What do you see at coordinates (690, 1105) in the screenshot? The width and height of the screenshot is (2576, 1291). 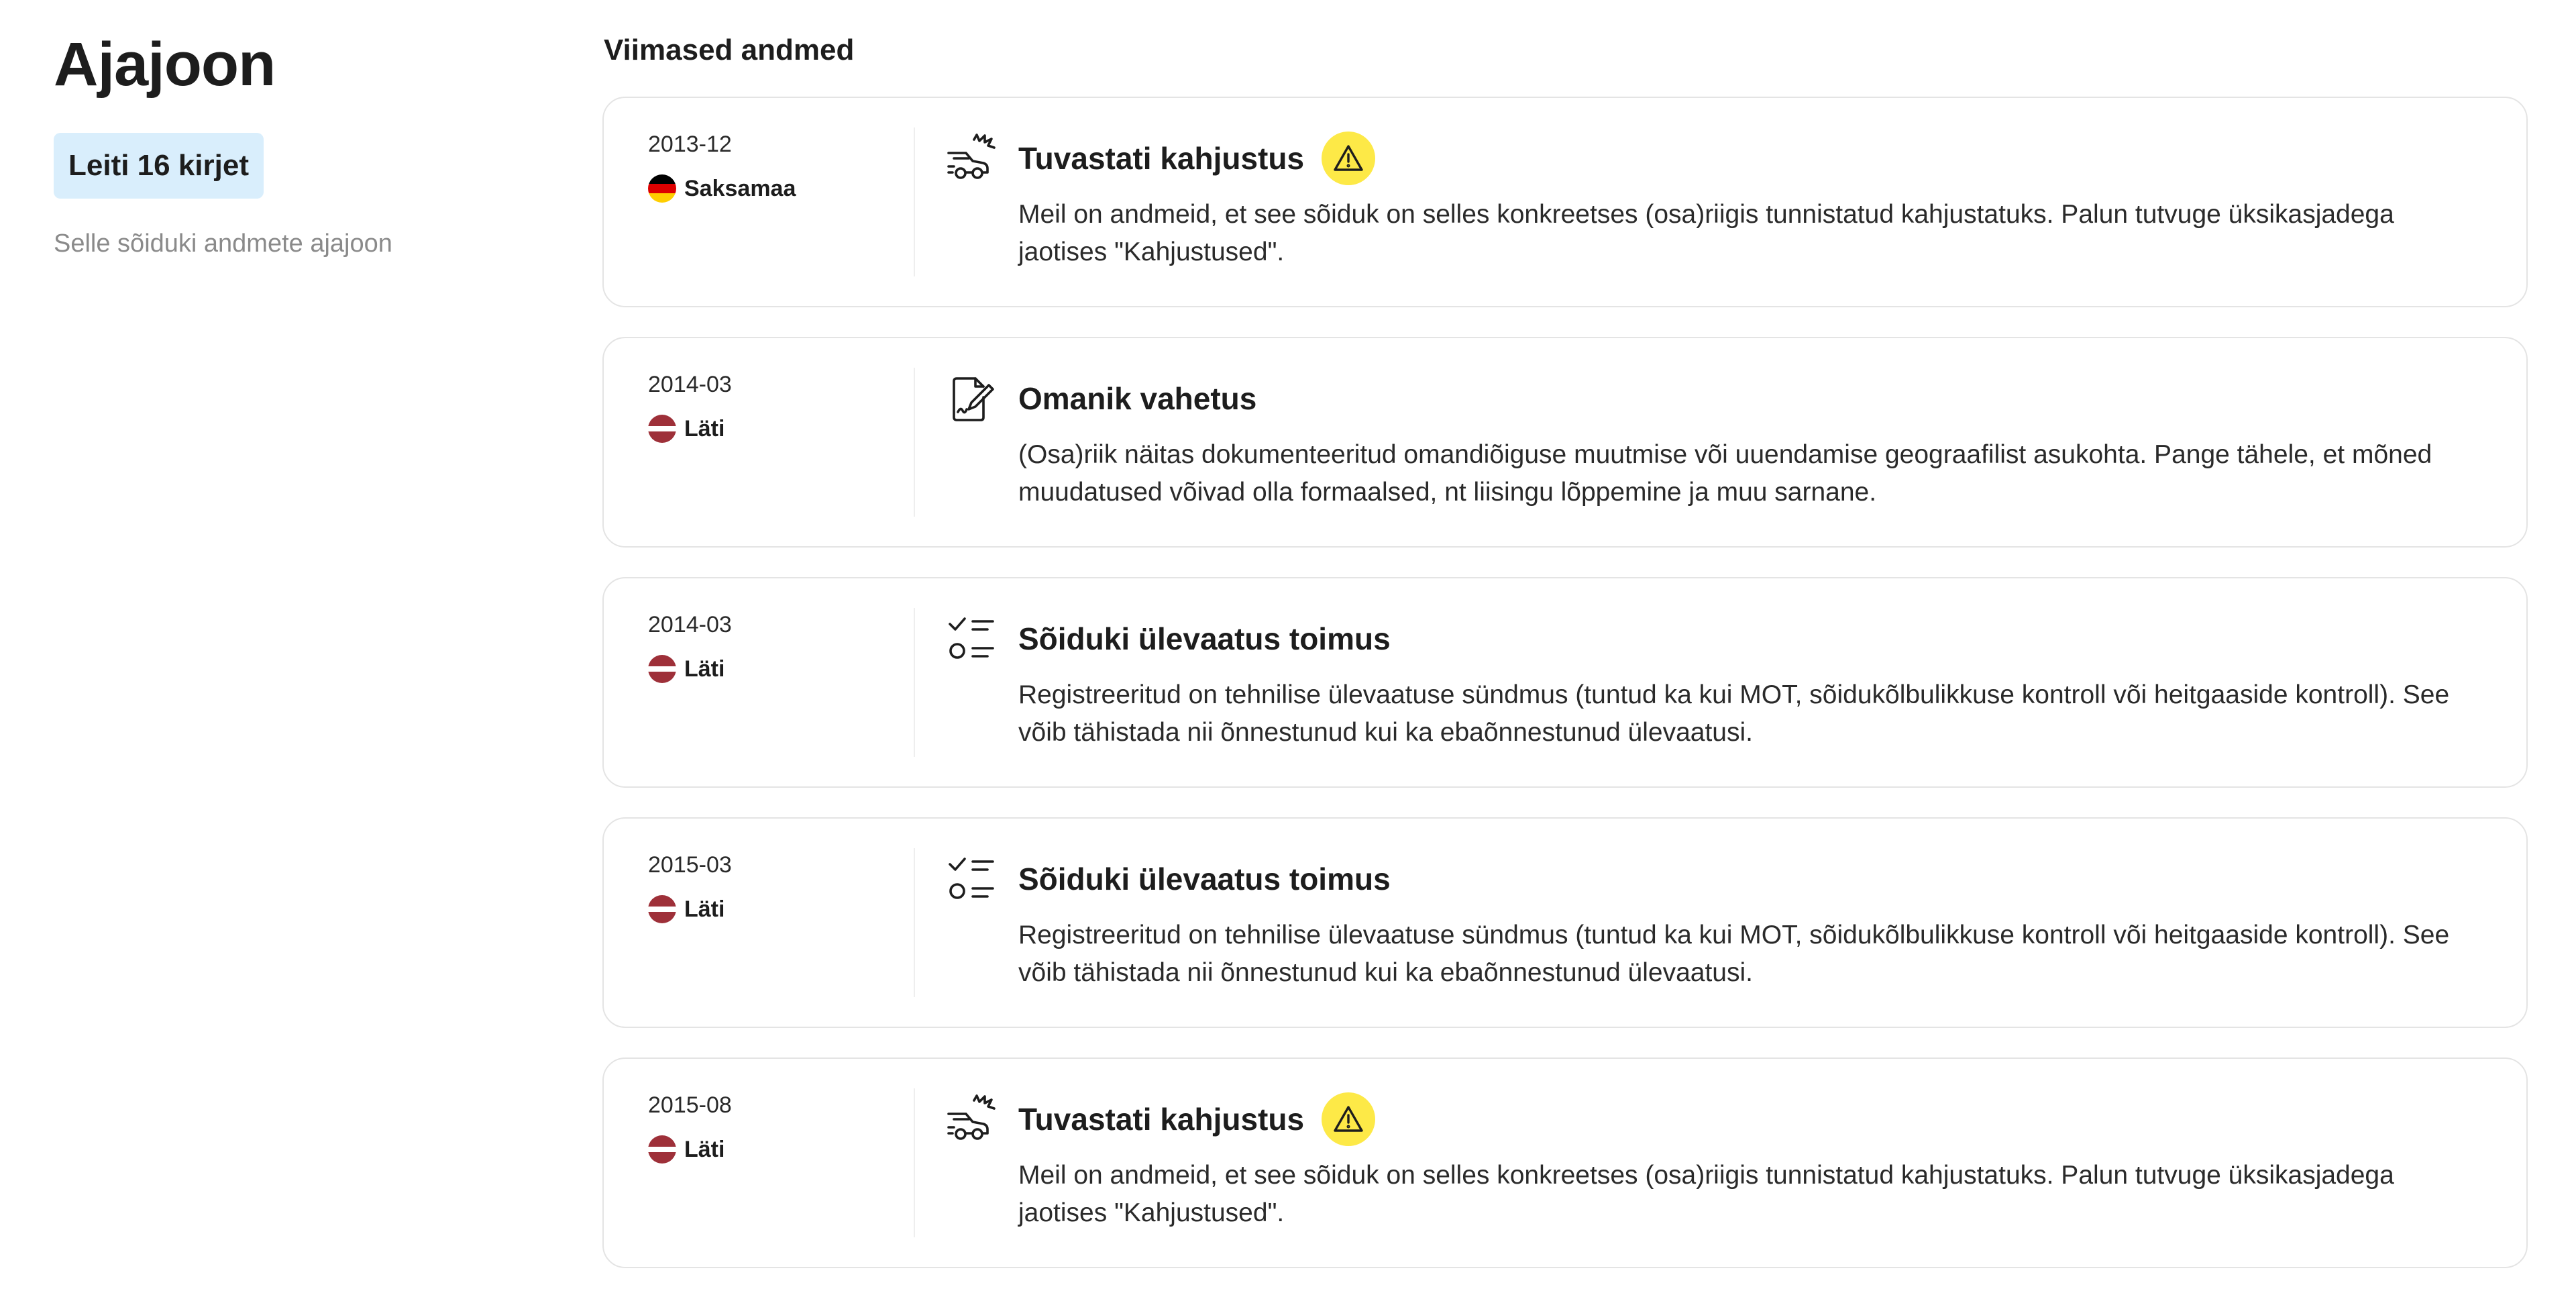 I see `event-date: 2015-08` at bounding box center [690, 1105].